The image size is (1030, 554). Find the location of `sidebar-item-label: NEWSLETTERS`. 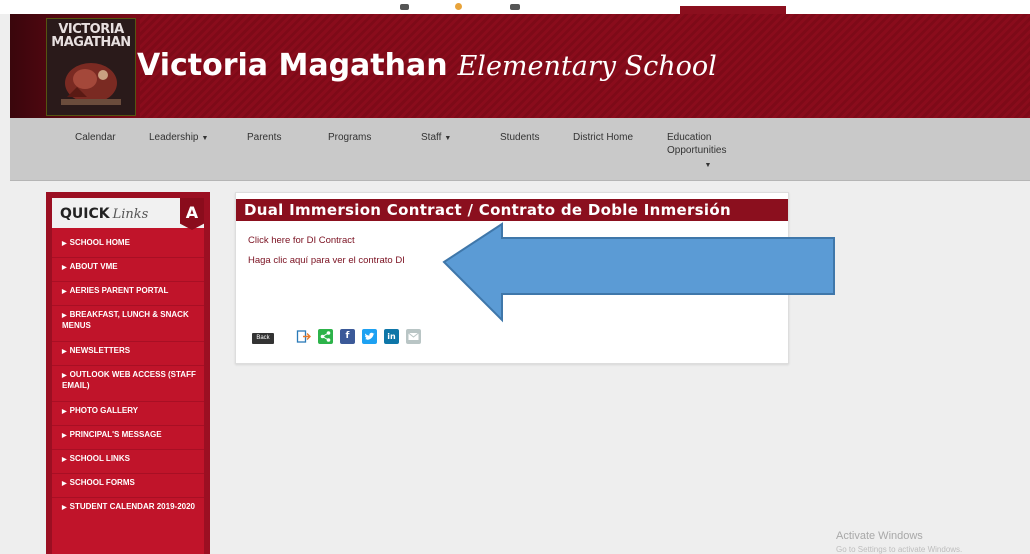

sidebar-item-label: NEWSLETTERS is located at coordinates (100, 350).